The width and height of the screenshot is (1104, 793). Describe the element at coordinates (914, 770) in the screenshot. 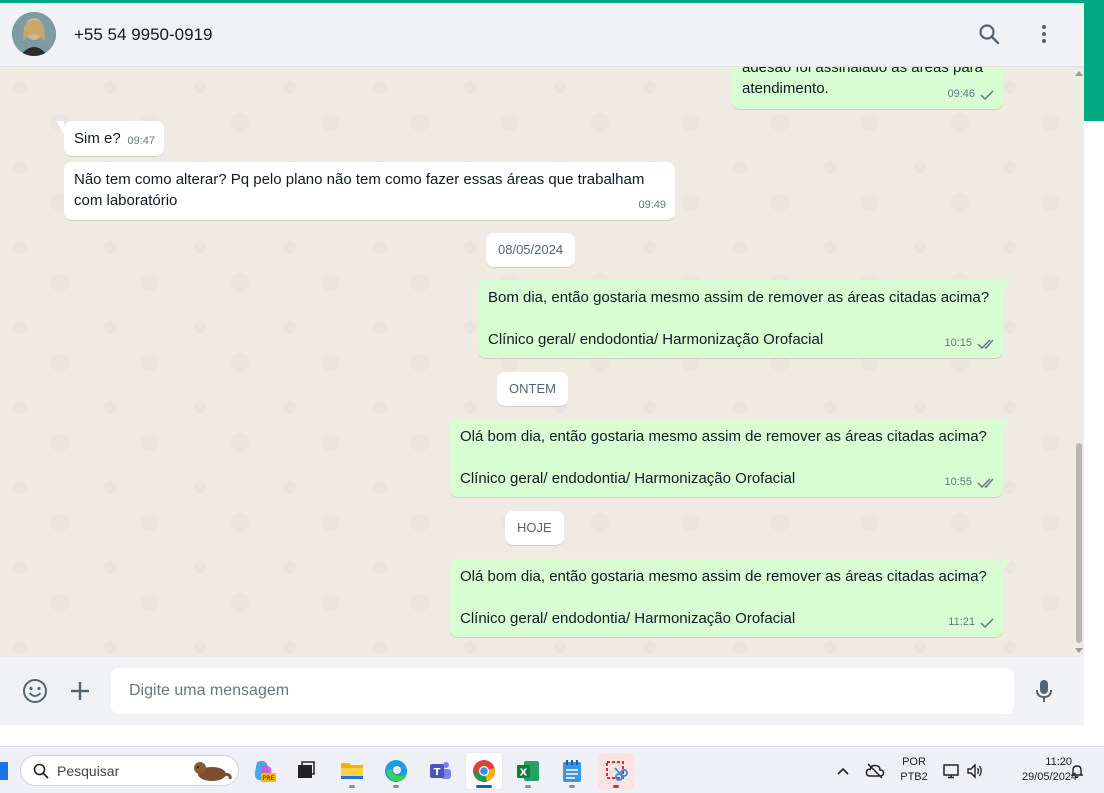

I see `keyboard-language: POR PTB2` at that location.